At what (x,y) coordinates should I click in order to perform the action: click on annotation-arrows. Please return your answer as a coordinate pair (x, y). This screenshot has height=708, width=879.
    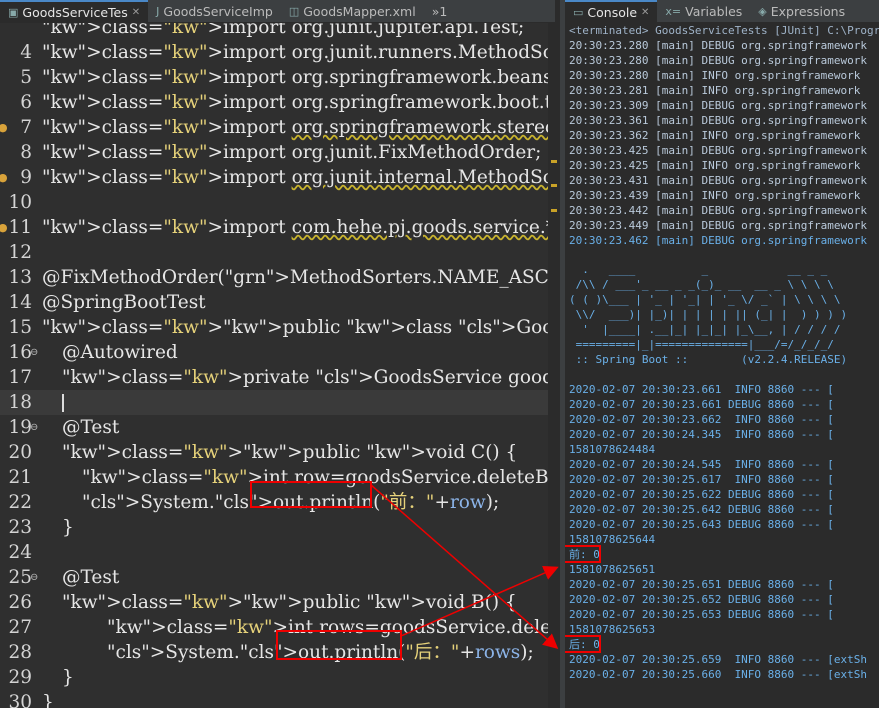
    Looking at the image, I should click on (464, 566).